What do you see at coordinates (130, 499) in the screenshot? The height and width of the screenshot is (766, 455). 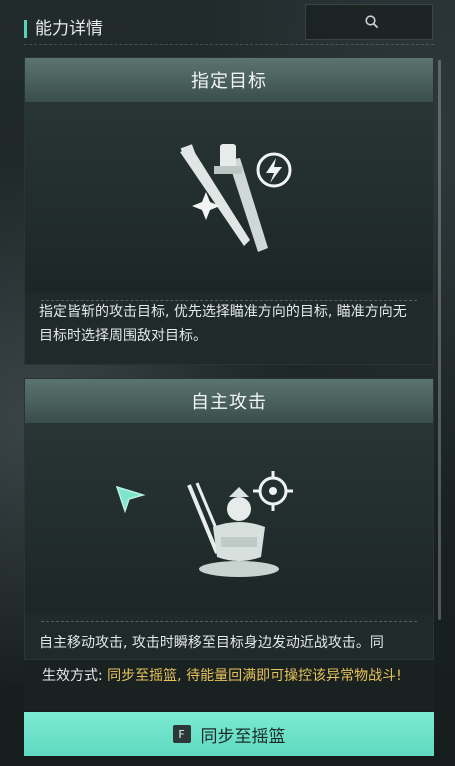 I see `cursor-arrow-icon` at bounding box center [130, 499].